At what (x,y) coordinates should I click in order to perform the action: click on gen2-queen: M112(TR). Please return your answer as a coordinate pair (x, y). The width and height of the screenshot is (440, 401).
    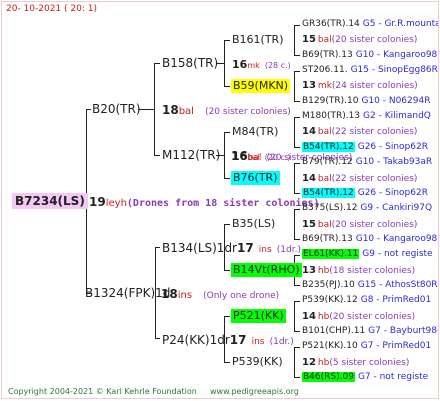
    Looking at the image, I should click on (191, 155).